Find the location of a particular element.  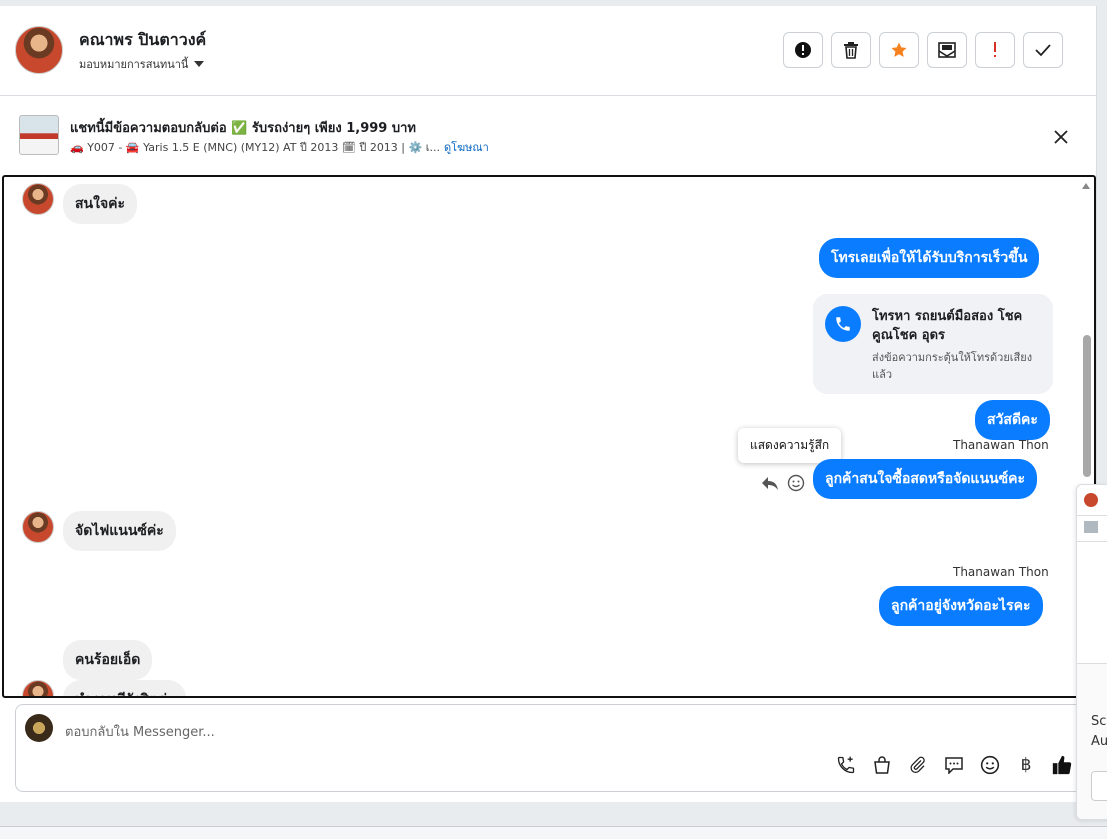

notification-thumbnail is located at coordinates (1091, 527).